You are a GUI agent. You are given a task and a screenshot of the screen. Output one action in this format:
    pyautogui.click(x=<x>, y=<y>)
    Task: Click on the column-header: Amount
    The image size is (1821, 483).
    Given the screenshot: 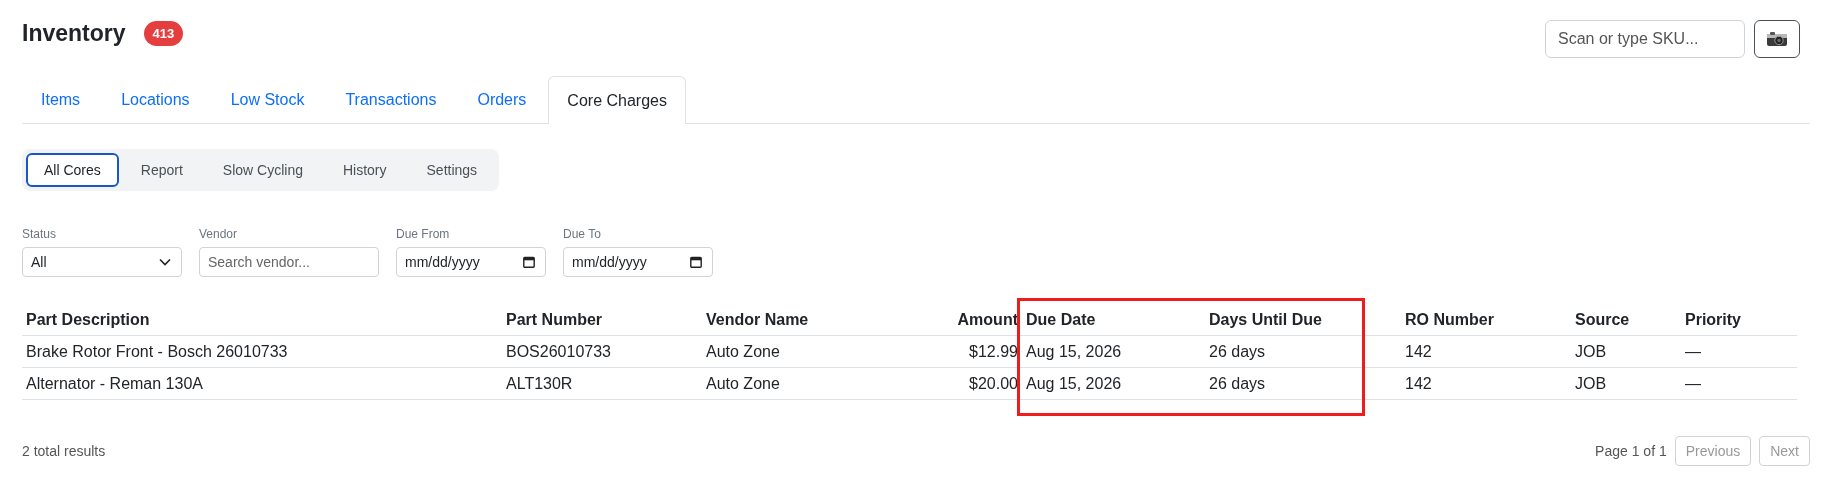 What is the action you would take?
    pyautogui.click(x=987, y=319)
    